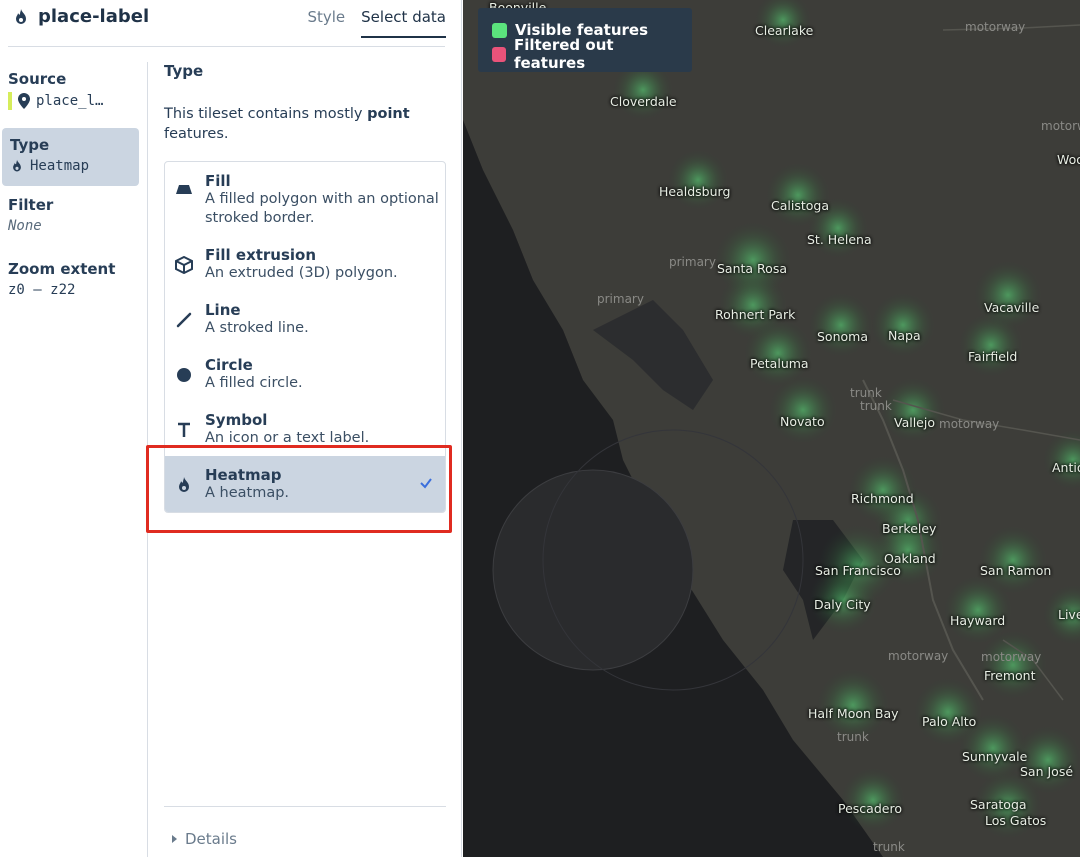  What do you see at coordinates (858, 570) in the screenshot?
I see `place-label: San Francisco` at bounding box center [858, 570].